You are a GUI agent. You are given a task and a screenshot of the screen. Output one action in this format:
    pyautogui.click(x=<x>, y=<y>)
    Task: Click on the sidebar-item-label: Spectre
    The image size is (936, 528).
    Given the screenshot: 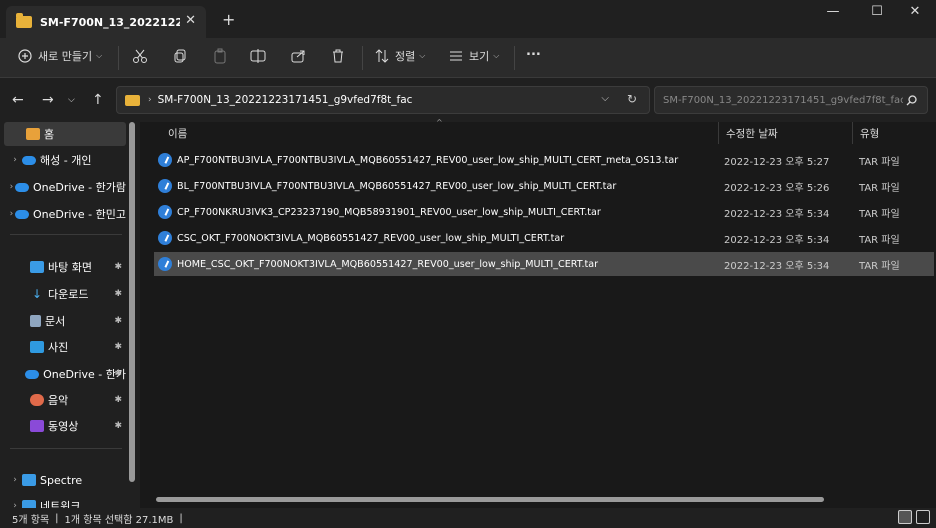 What is the action you would take?
    pyautogui.click(x=61, y=480)
    